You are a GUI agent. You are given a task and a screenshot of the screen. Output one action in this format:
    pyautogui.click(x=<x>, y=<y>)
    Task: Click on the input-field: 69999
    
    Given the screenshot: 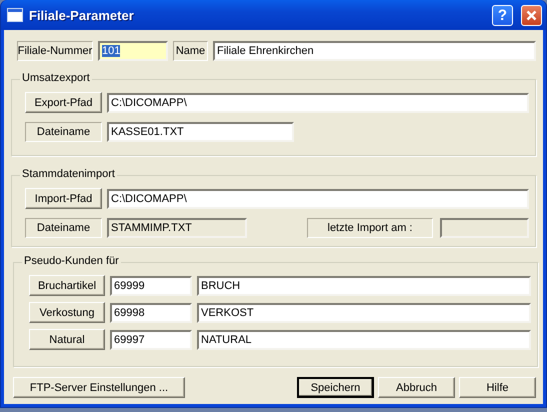 What is the action you would take?
    pyautogui.click(x=151, y=286)
    